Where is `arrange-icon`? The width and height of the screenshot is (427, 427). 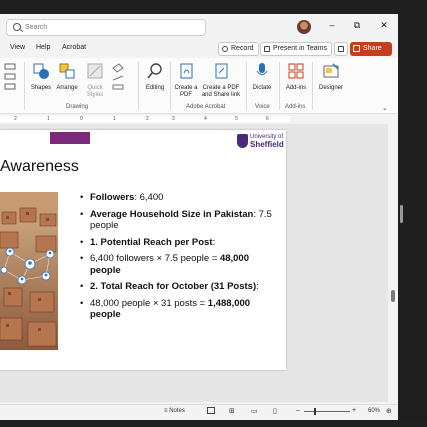
arrange-icon is located at coordinates (67, 71).